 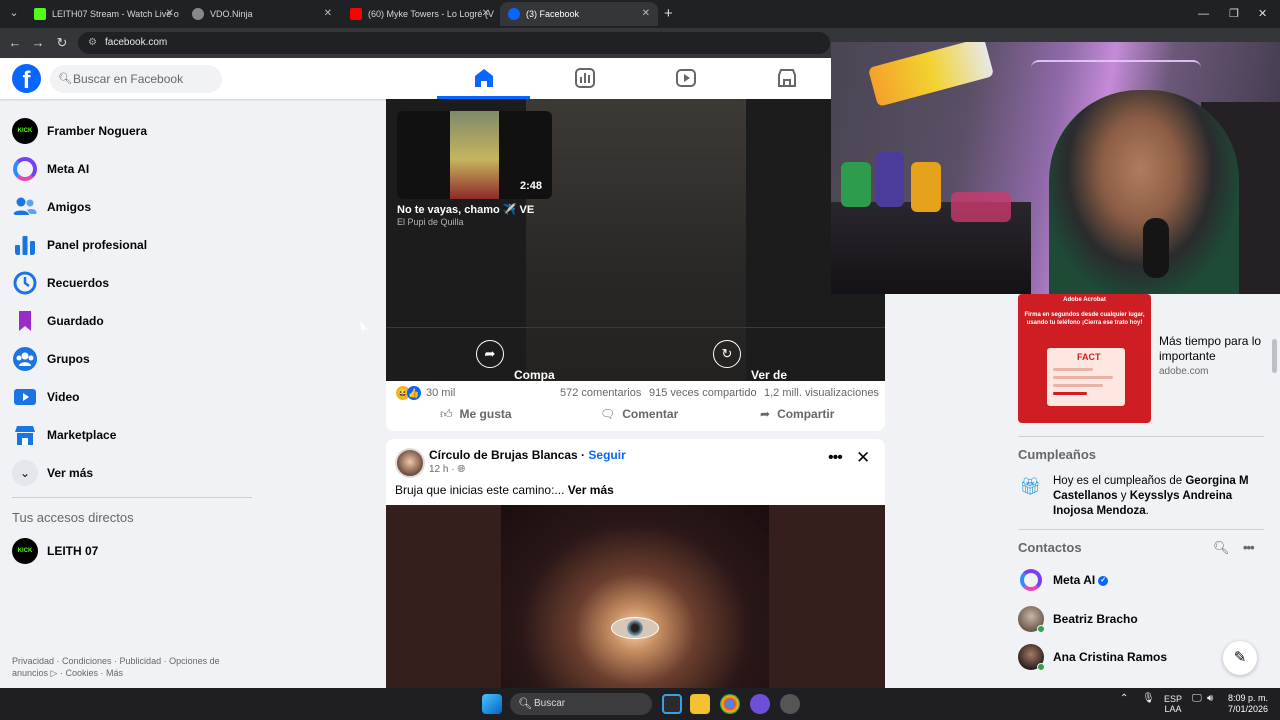 What do you see at coordinates (92, 43) in the screenshot?
I see `site-info-icon: ⚙` at bounding box center [92, 43].